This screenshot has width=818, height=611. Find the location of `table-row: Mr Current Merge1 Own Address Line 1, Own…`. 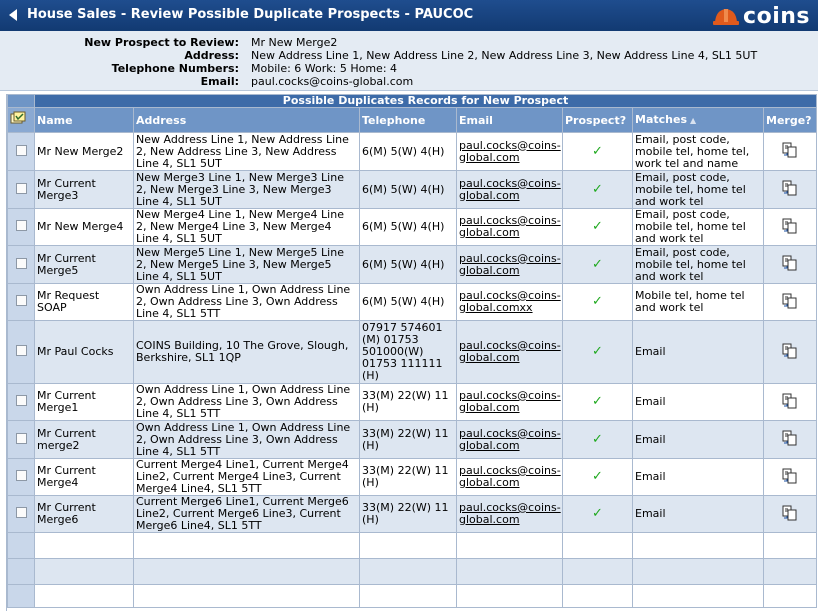

table-row: Mr Current Merge1 Own Address Line 1, Own… is located at coordinates (412, 402).